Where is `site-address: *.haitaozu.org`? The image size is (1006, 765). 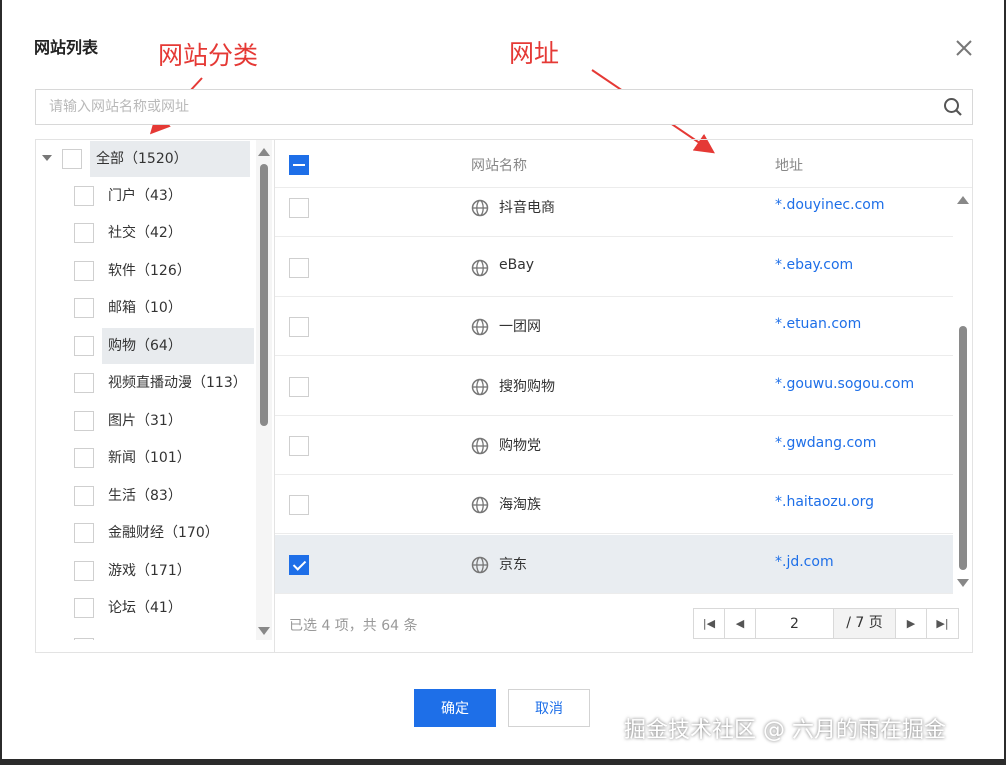 site-address: *.haitaozu.org is located at coordinates (824, 502).